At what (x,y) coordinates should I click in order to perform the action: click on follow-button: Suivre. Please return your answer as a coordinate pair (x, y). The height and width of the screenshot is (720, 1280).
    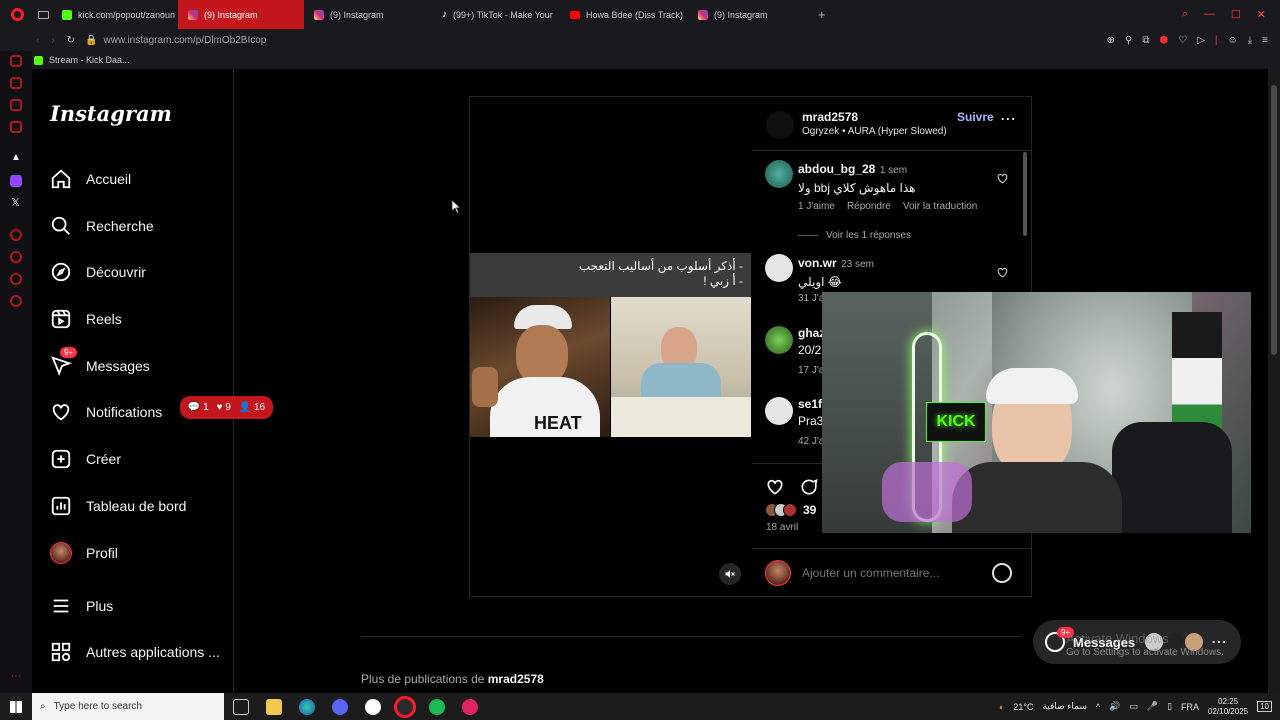
    Looking at the image, I should click on (975, 117).